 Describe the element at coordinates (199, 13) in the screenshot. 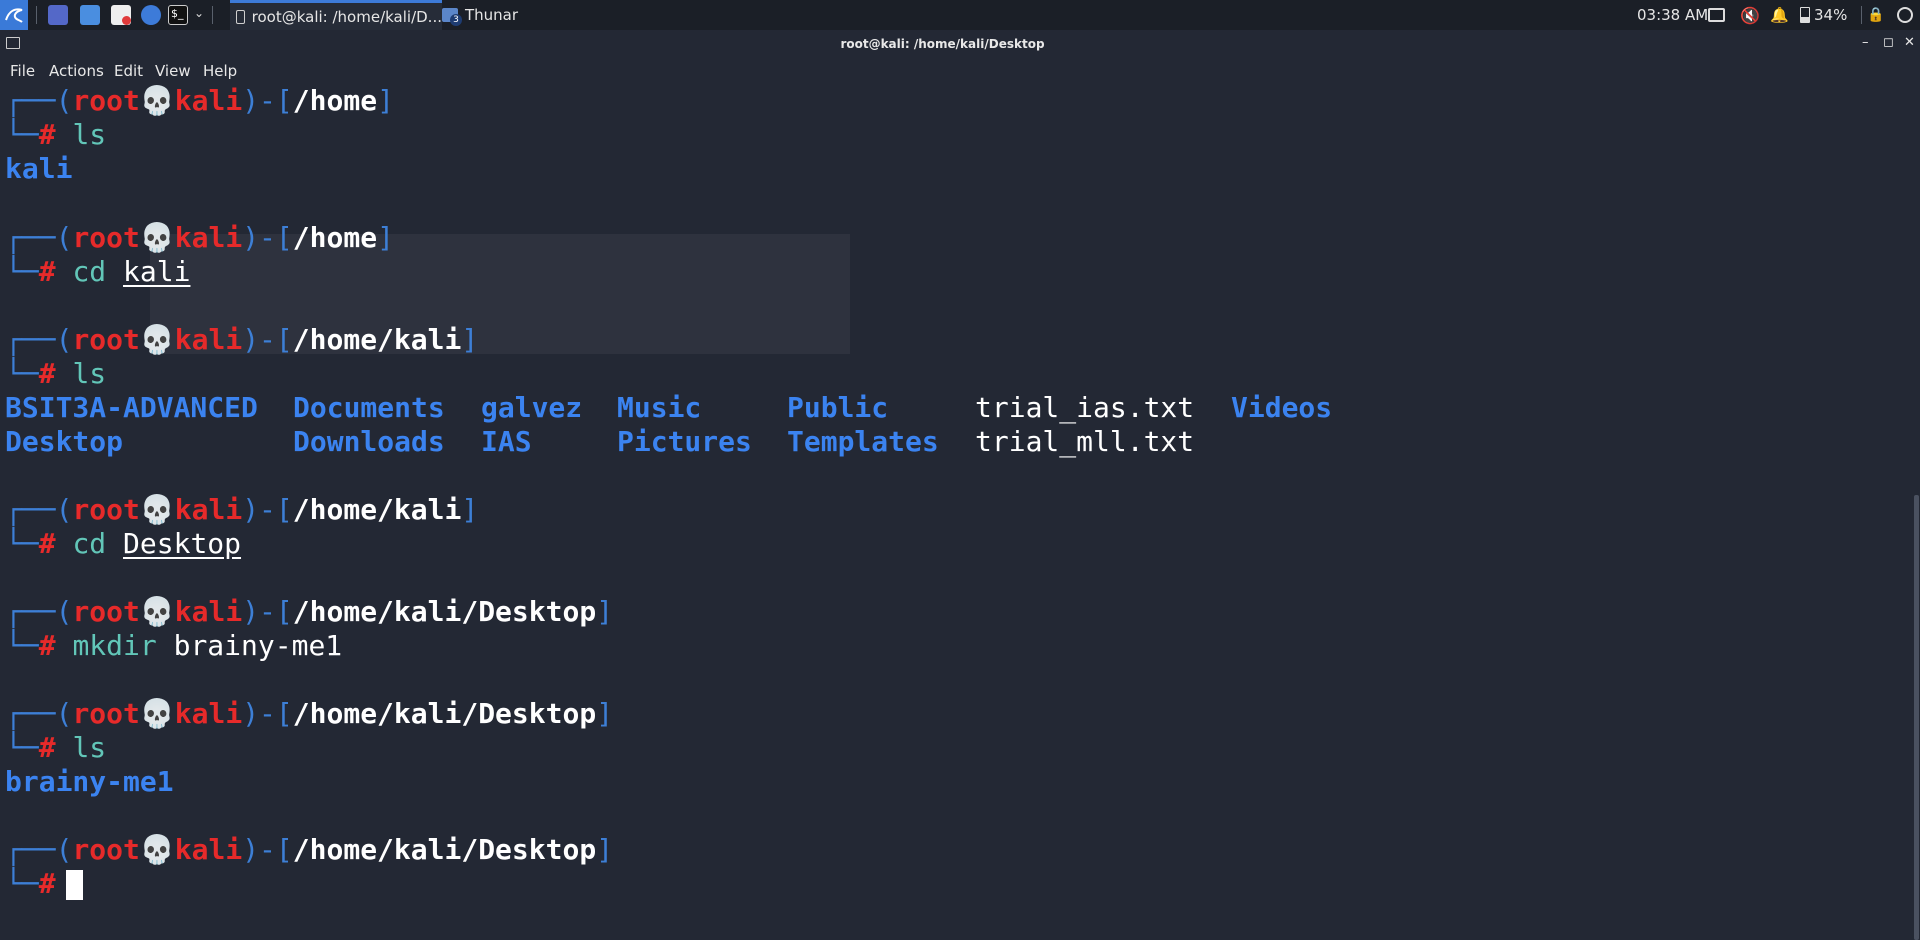

I see `chevron-down-icon: ⌄` at that location.